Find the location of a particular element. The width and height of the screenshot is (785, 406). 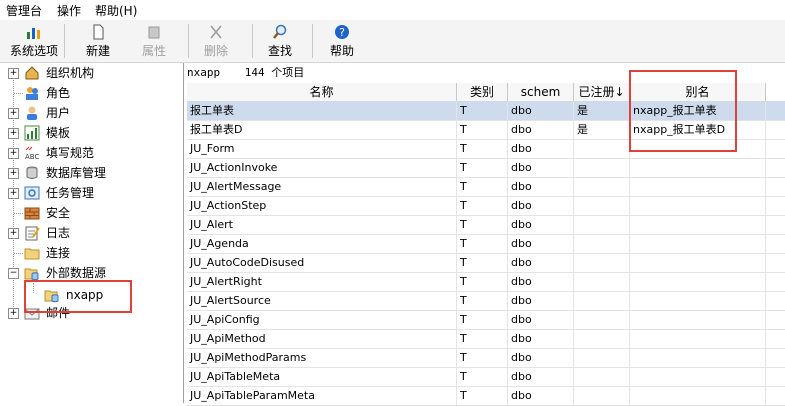

menu-console: 管理台 is located at coordinates (24, 10).